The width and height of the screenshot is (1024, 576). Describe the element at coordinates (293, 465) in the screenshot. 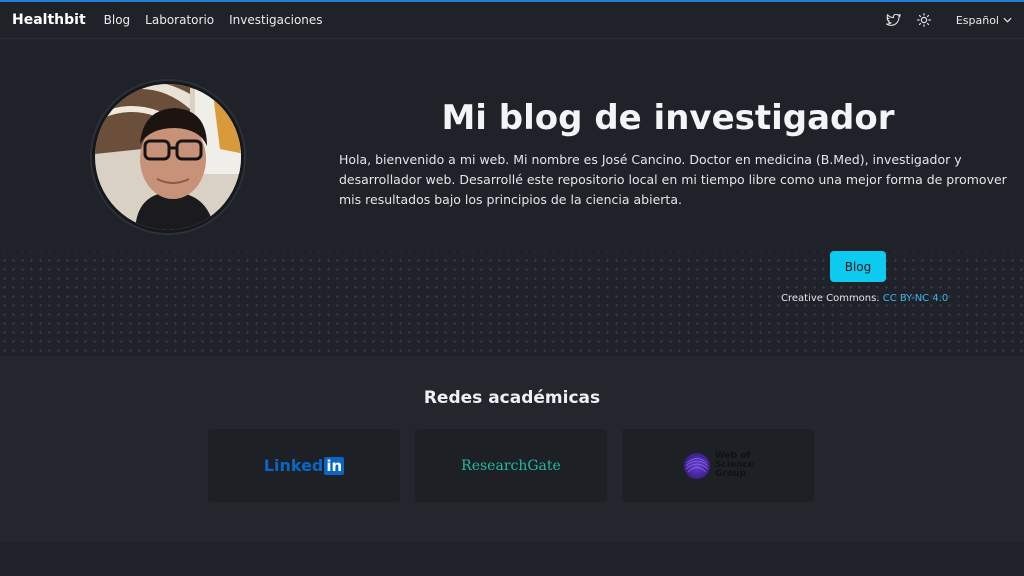

I see `linkedin-wordmark: Linked` at that location.